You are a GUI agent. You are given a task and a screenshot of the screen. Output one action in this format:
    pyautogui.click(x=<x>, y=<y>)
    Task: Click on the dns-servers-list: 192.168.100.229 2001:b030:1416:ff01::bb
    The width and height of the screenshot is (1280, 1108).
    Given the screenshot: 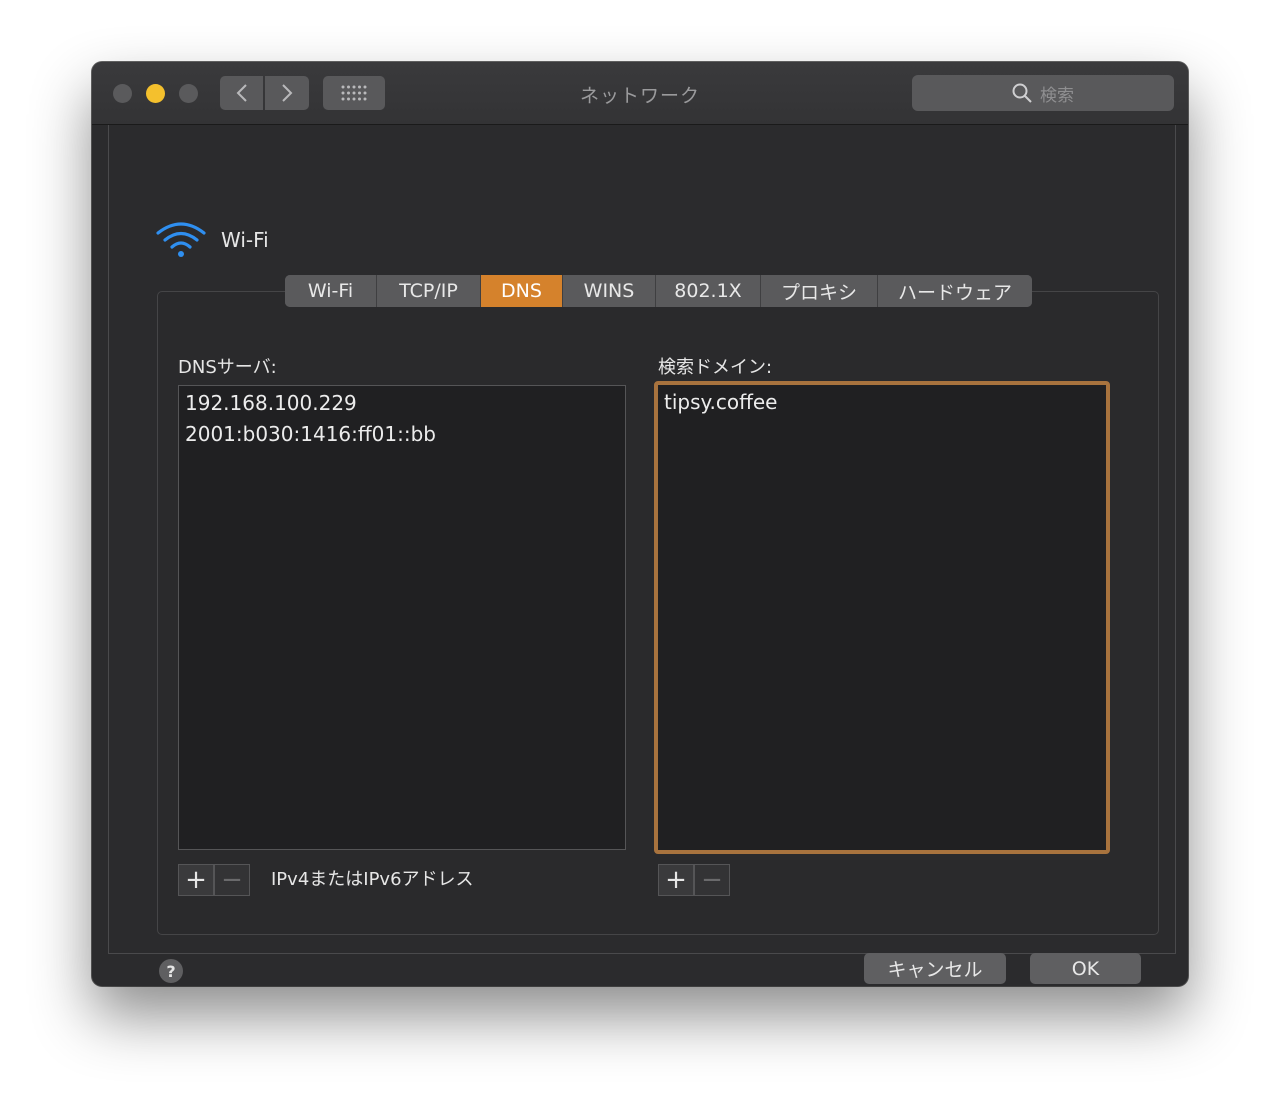 What is the action you would take?
    pyautogui.click(x=402, y=617)
    